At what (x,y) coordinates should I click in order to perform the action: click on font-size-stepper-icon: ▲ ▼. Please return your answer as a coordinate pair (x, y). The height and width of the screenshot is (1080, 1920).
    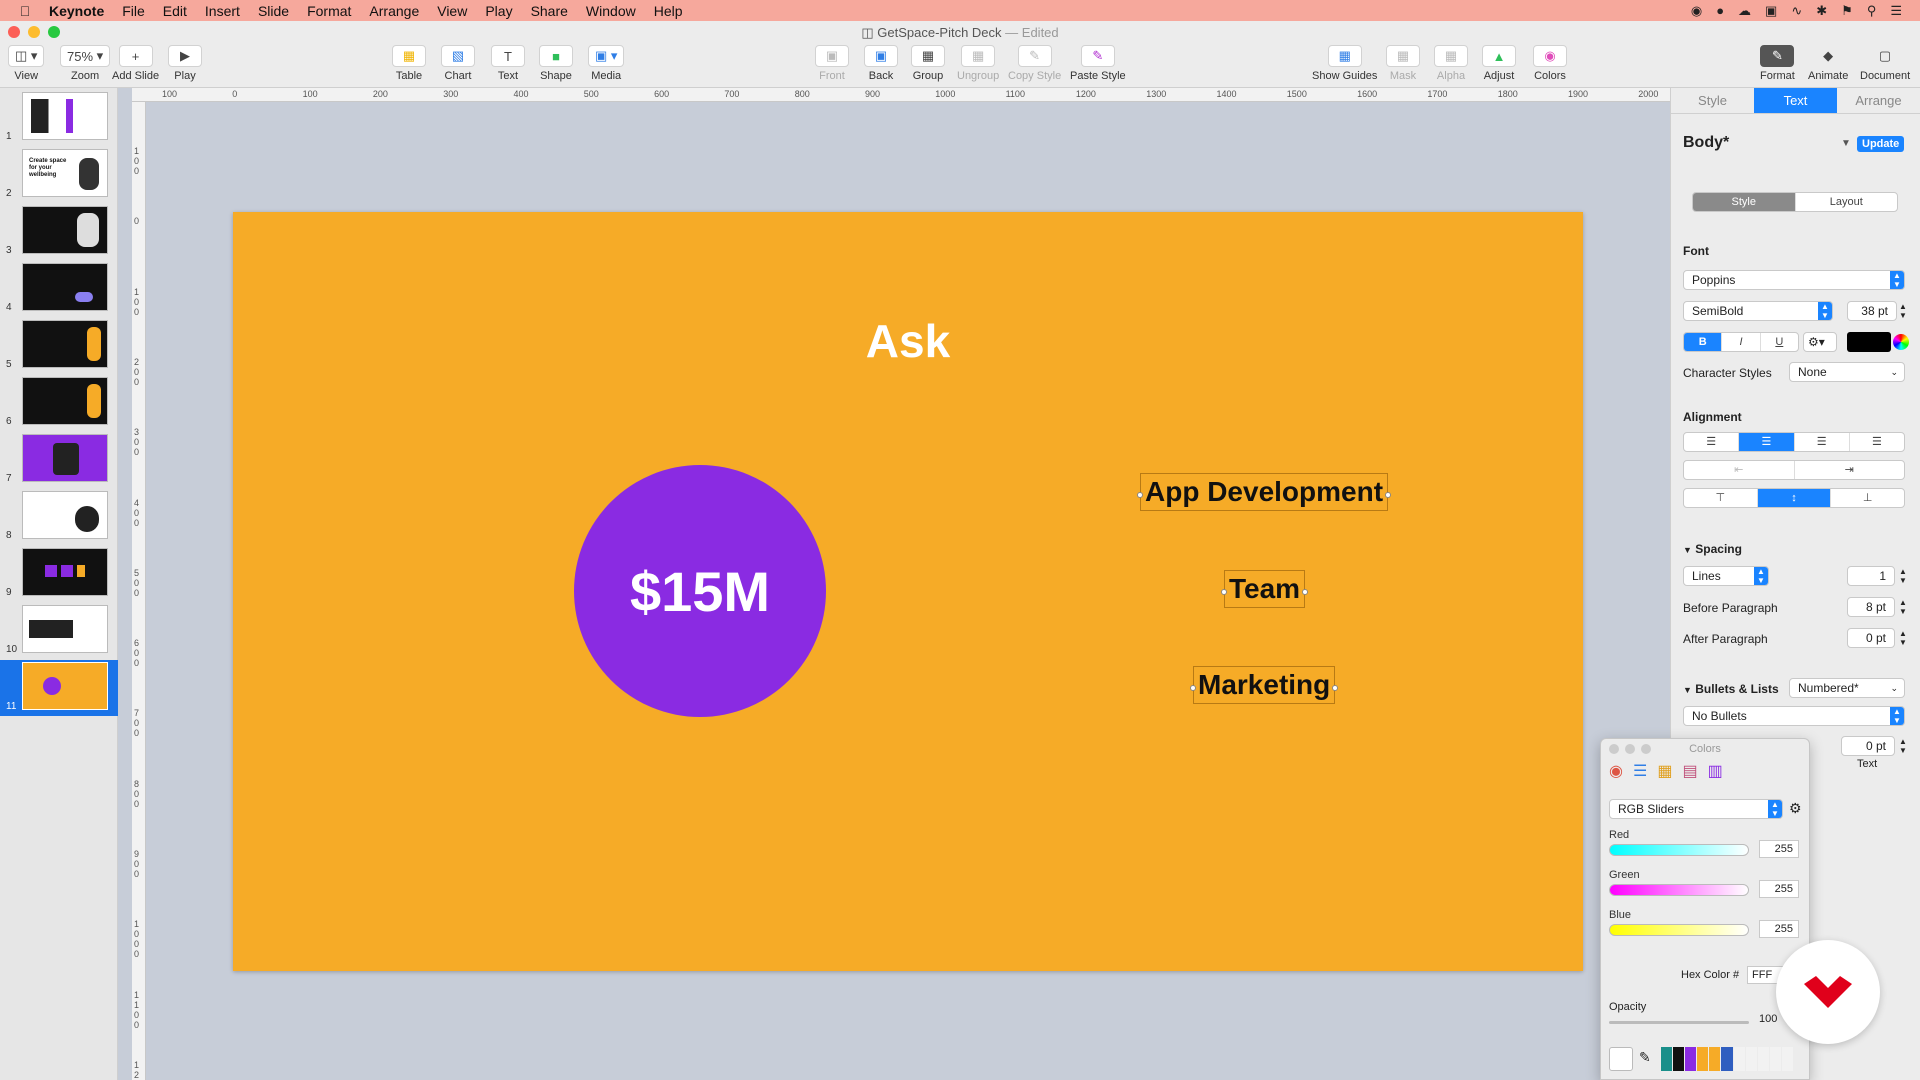
    Looking at the image, I should click on (1903, 311).